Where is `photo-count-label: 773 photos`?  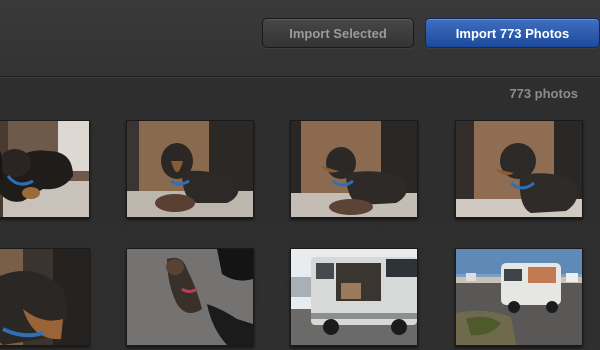
photo-count-label: 773 photos is located at coordinates (543, 93).